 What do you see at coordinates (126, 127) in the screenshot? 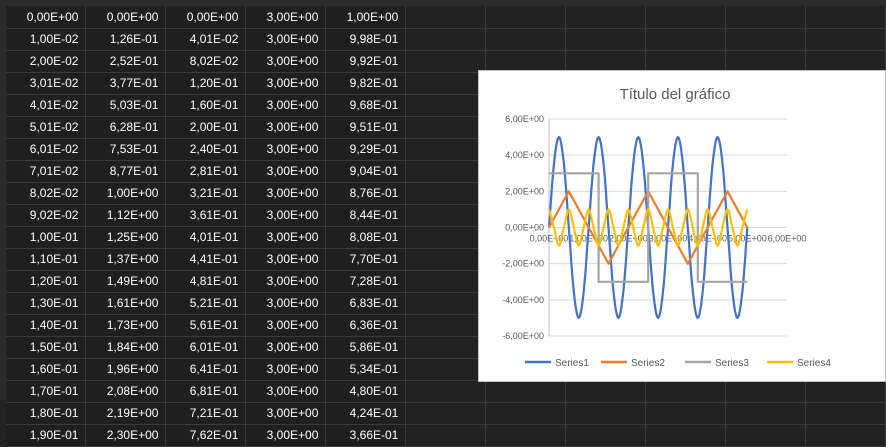
I see `cell: 6,28E-01` at bounding box center [126, 127].